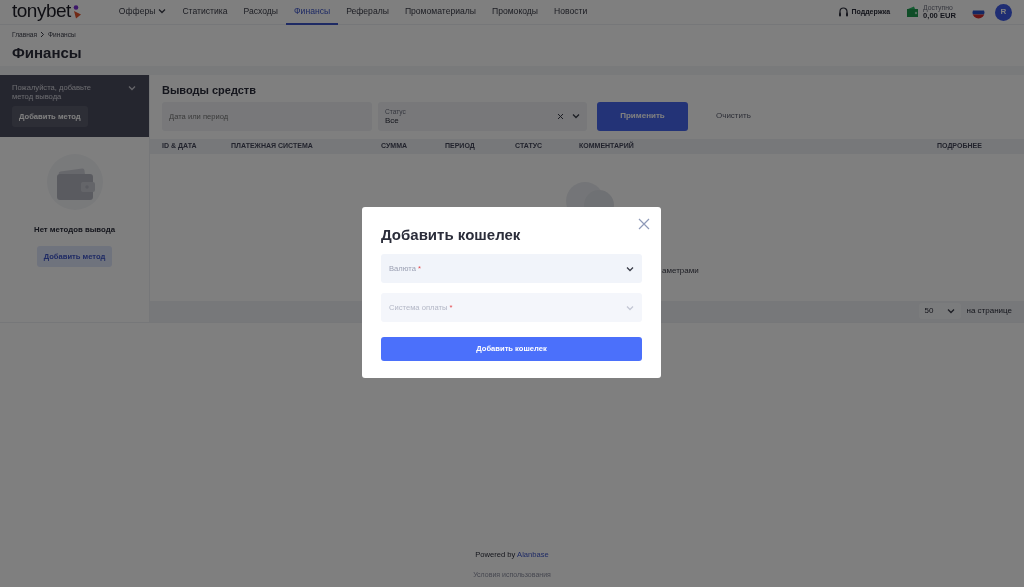  Describe the element at coordinates (560, 116) in the screenshot. I see `clear-icon` at that location.